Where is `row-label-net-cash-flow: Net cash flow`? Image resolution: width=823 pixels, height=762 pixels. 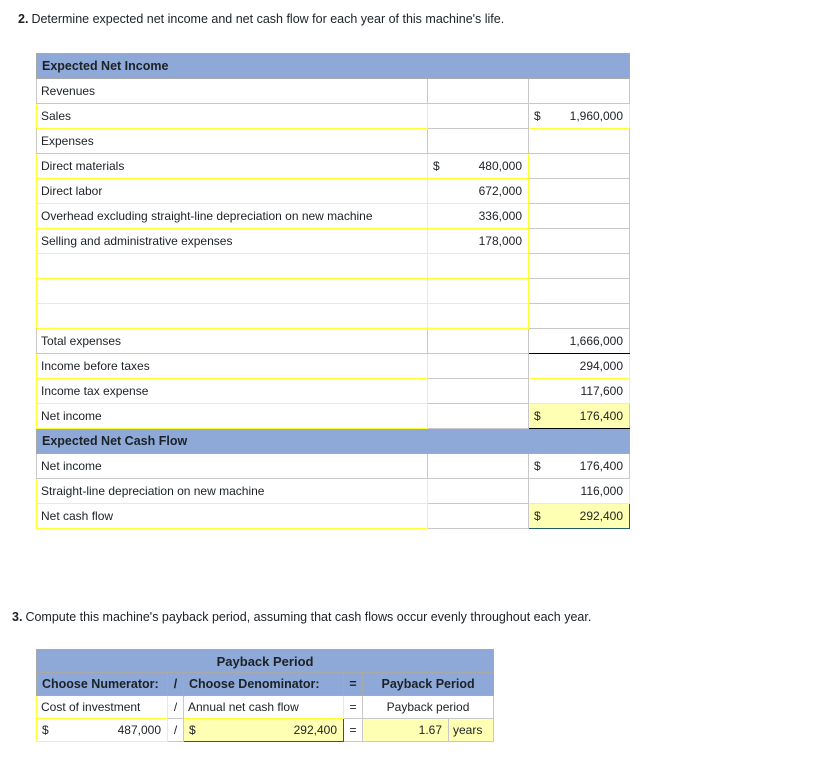 row-label-net-cash-flow: Net cash flow is located at coordinates (232, 516).